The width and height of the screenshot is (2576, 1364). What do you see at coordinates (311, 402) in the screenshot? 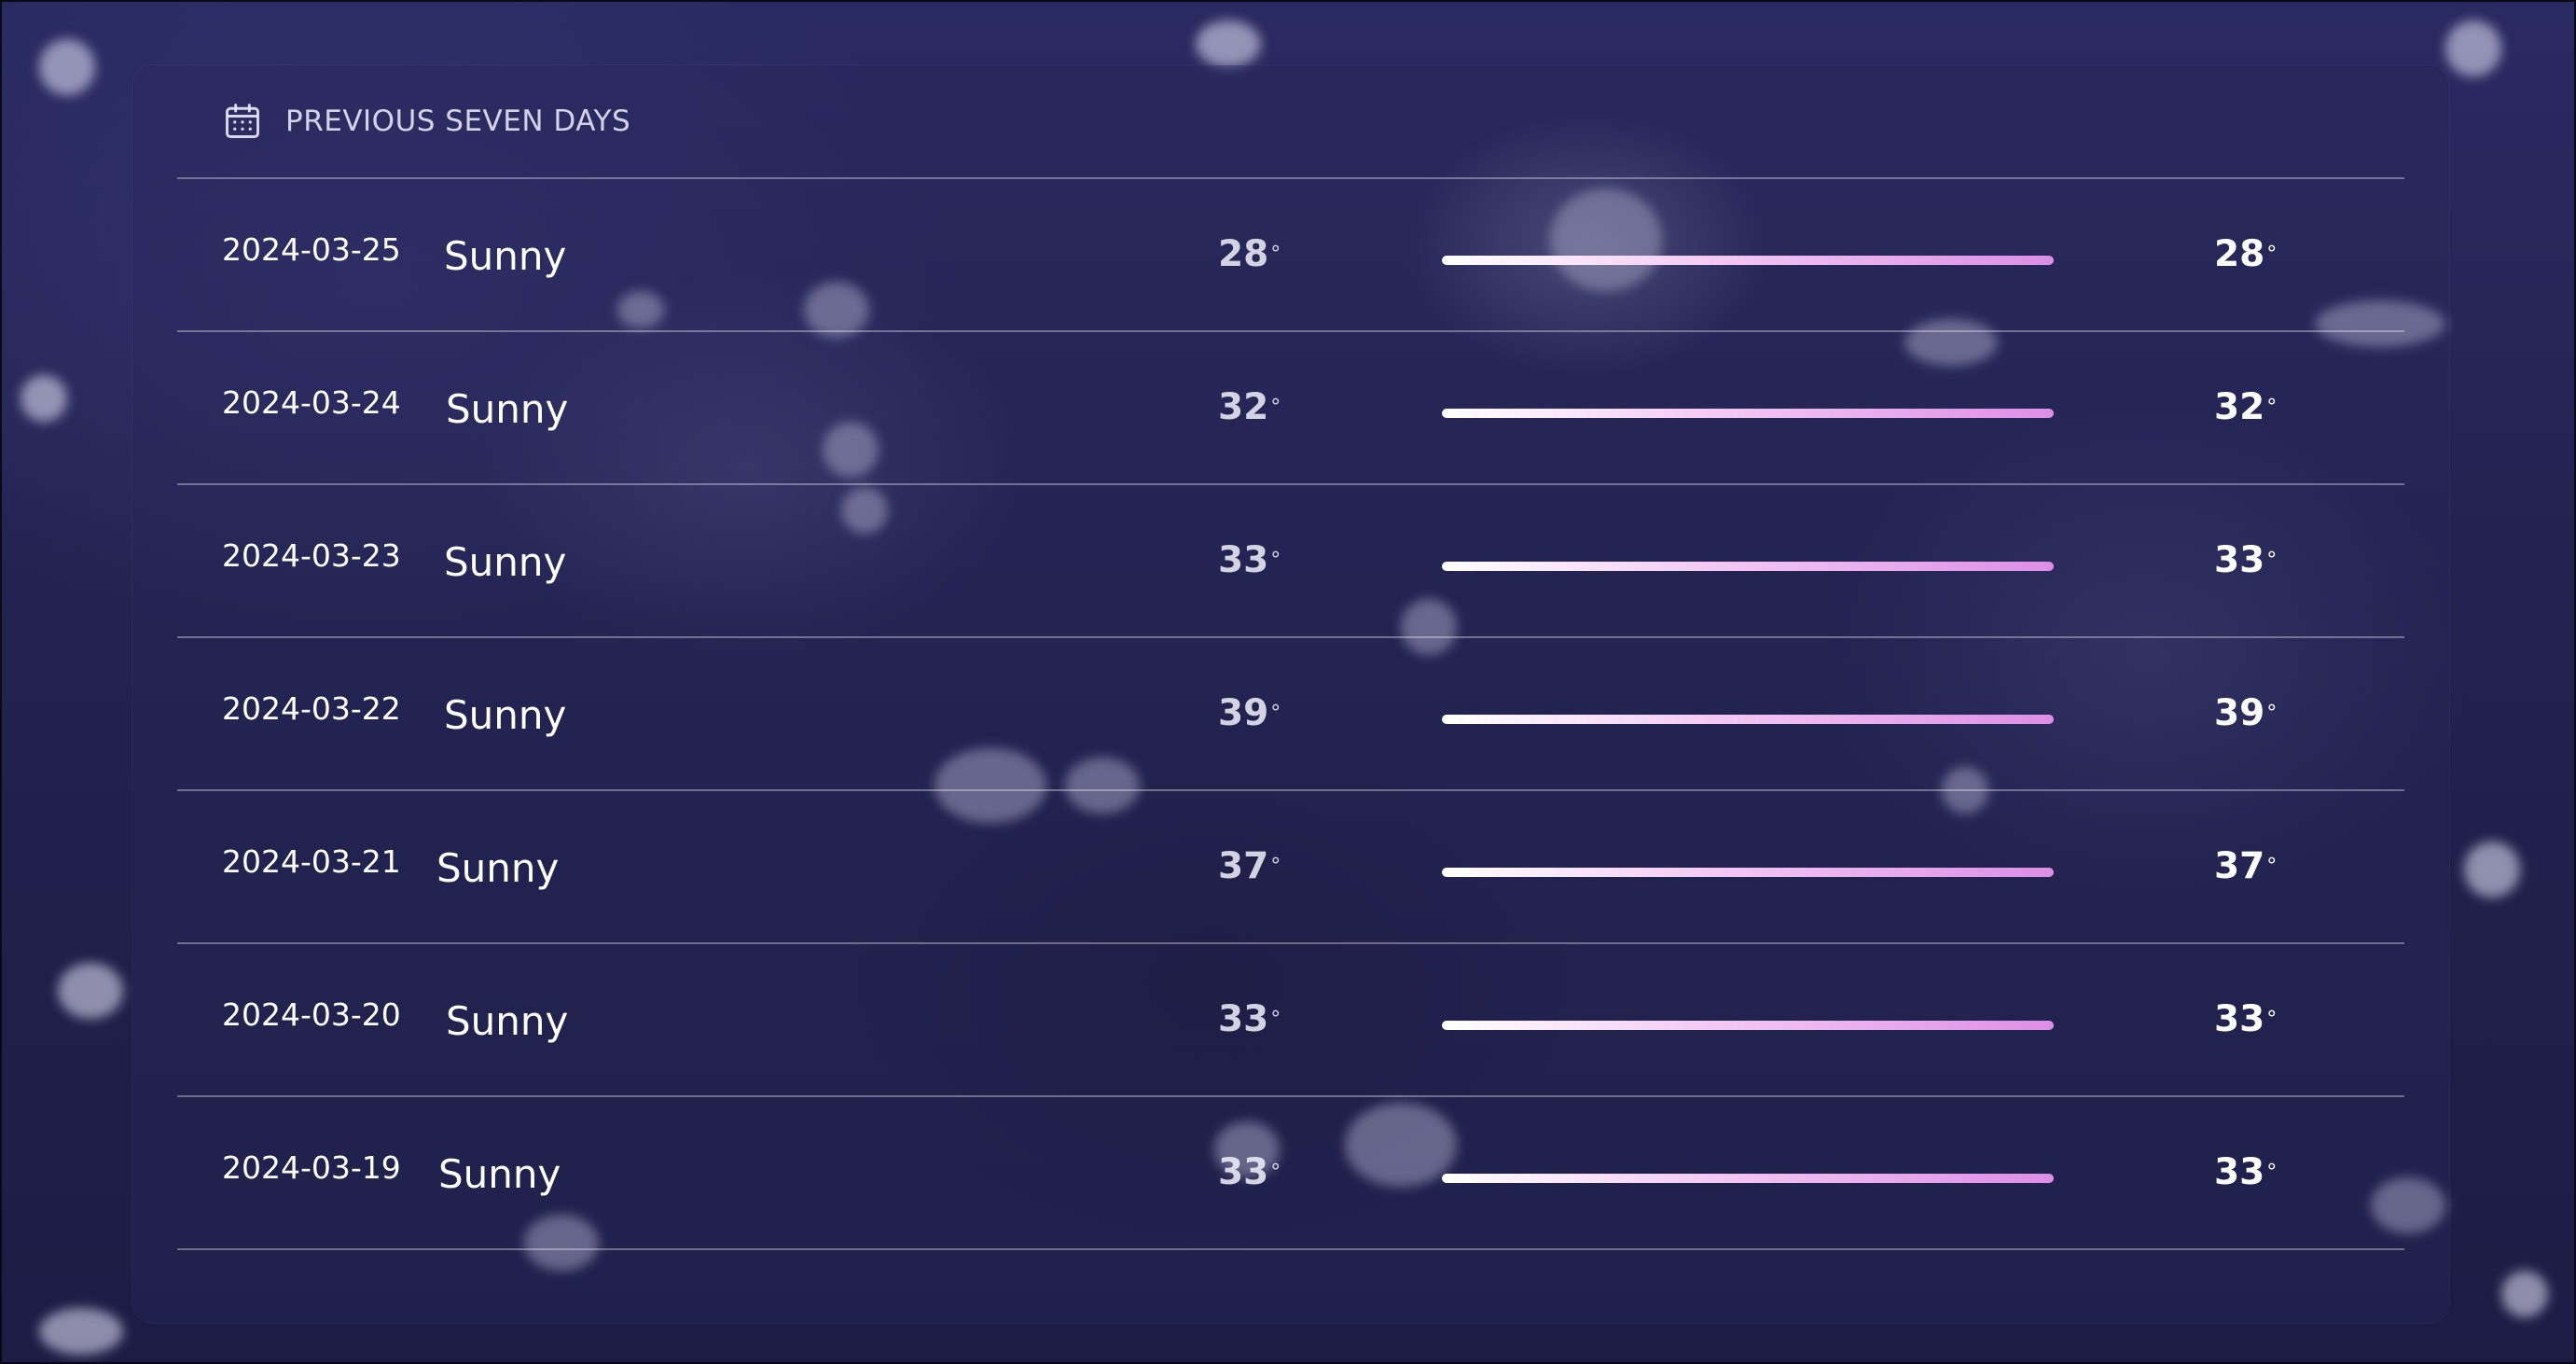
I see `day-date: 2024-03-24` at bounding box center [311, 402].